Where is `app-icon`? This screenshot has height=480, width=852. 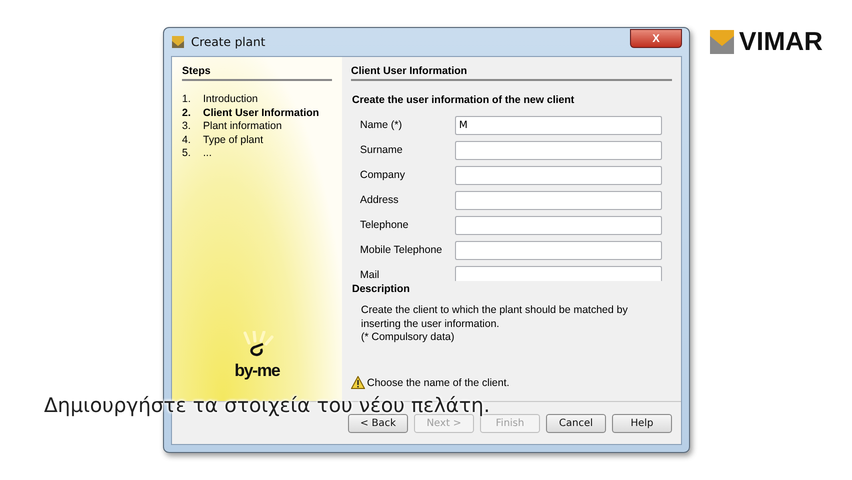 app-icon is located at coordinates (178, 42).